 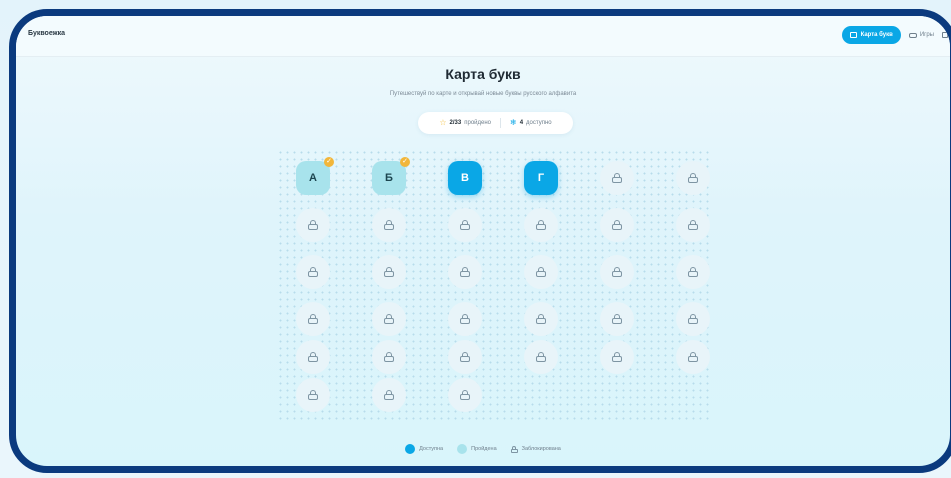 What do you see at coordinates (483, 74) in the screenshot?
I see `page-title: Карта букв` at bounding box center [483, 74].